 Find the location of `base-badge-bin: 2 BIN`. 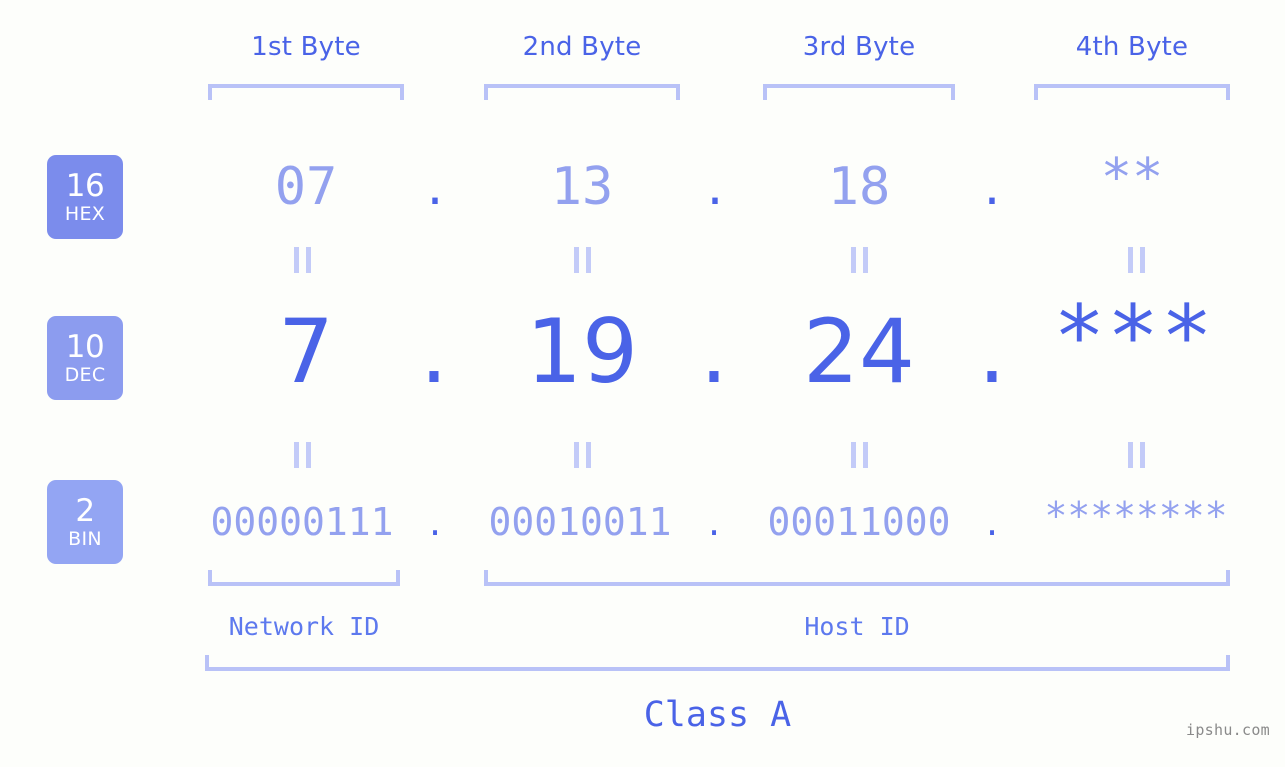

base-badge-bin: 2 BIN is located at coordinates (85, 522).